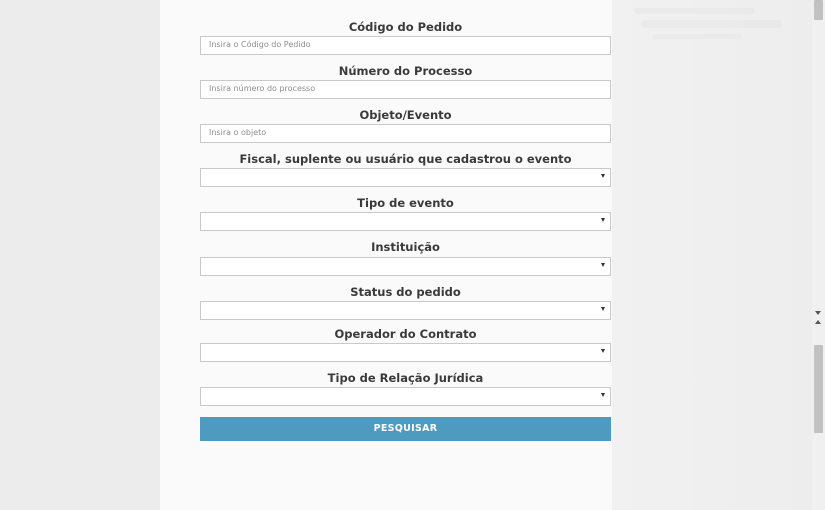 This screenshot has width=825, height=510. What do you see at coordinates (818, 322) in the screenshot?
I see `scroll-up-arrow-icon` at bounding box center [818, 322].